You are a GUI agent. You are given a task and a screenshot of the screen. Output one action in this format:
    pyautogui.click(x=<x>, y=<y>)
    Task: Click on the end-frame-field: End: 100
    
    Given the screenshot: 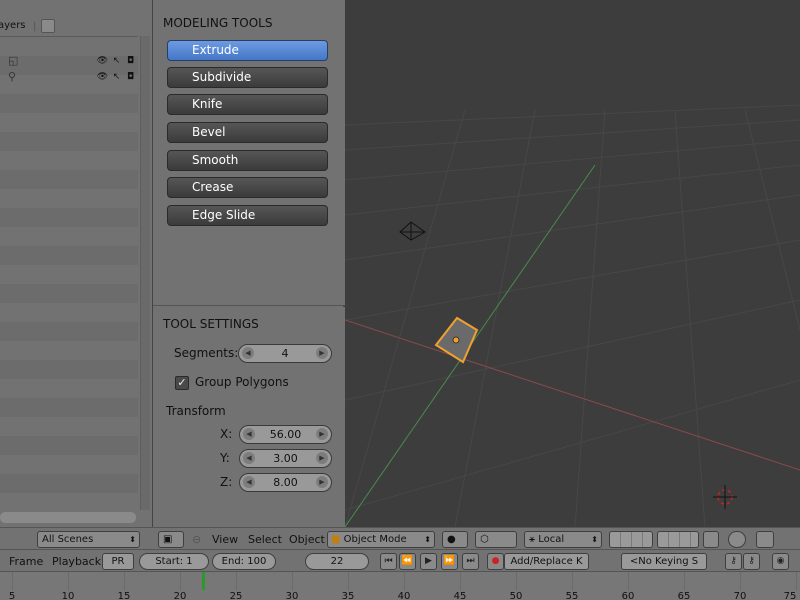 What is the action you would take?
    pyautogui.click(x=244, y=561)
    